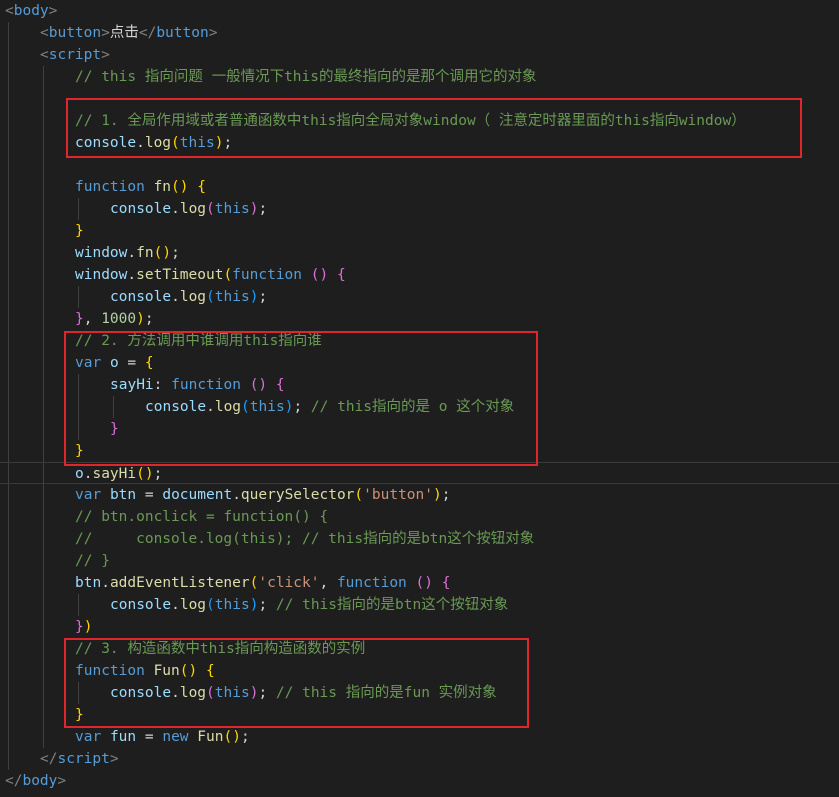 The width and height of the screenshot is (839, 797). Describe the element at coordinates (419, 517) in the screenshot. I see `code-line: // btn.onclick = function() {` at that location.